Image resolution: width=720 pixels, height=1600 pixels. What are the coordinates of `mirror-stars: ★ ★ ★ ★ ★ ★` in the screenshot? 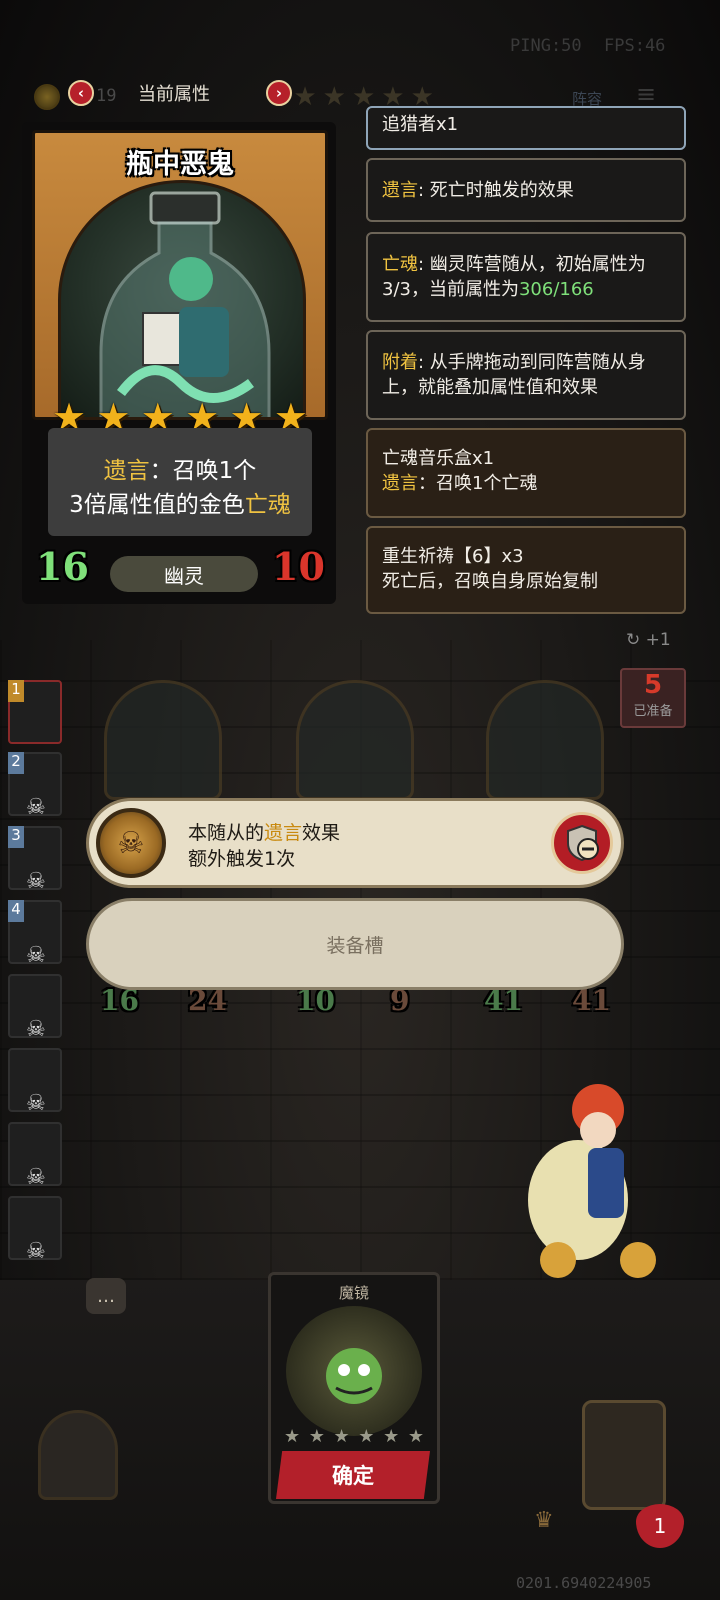 It's located at (354, 1436).